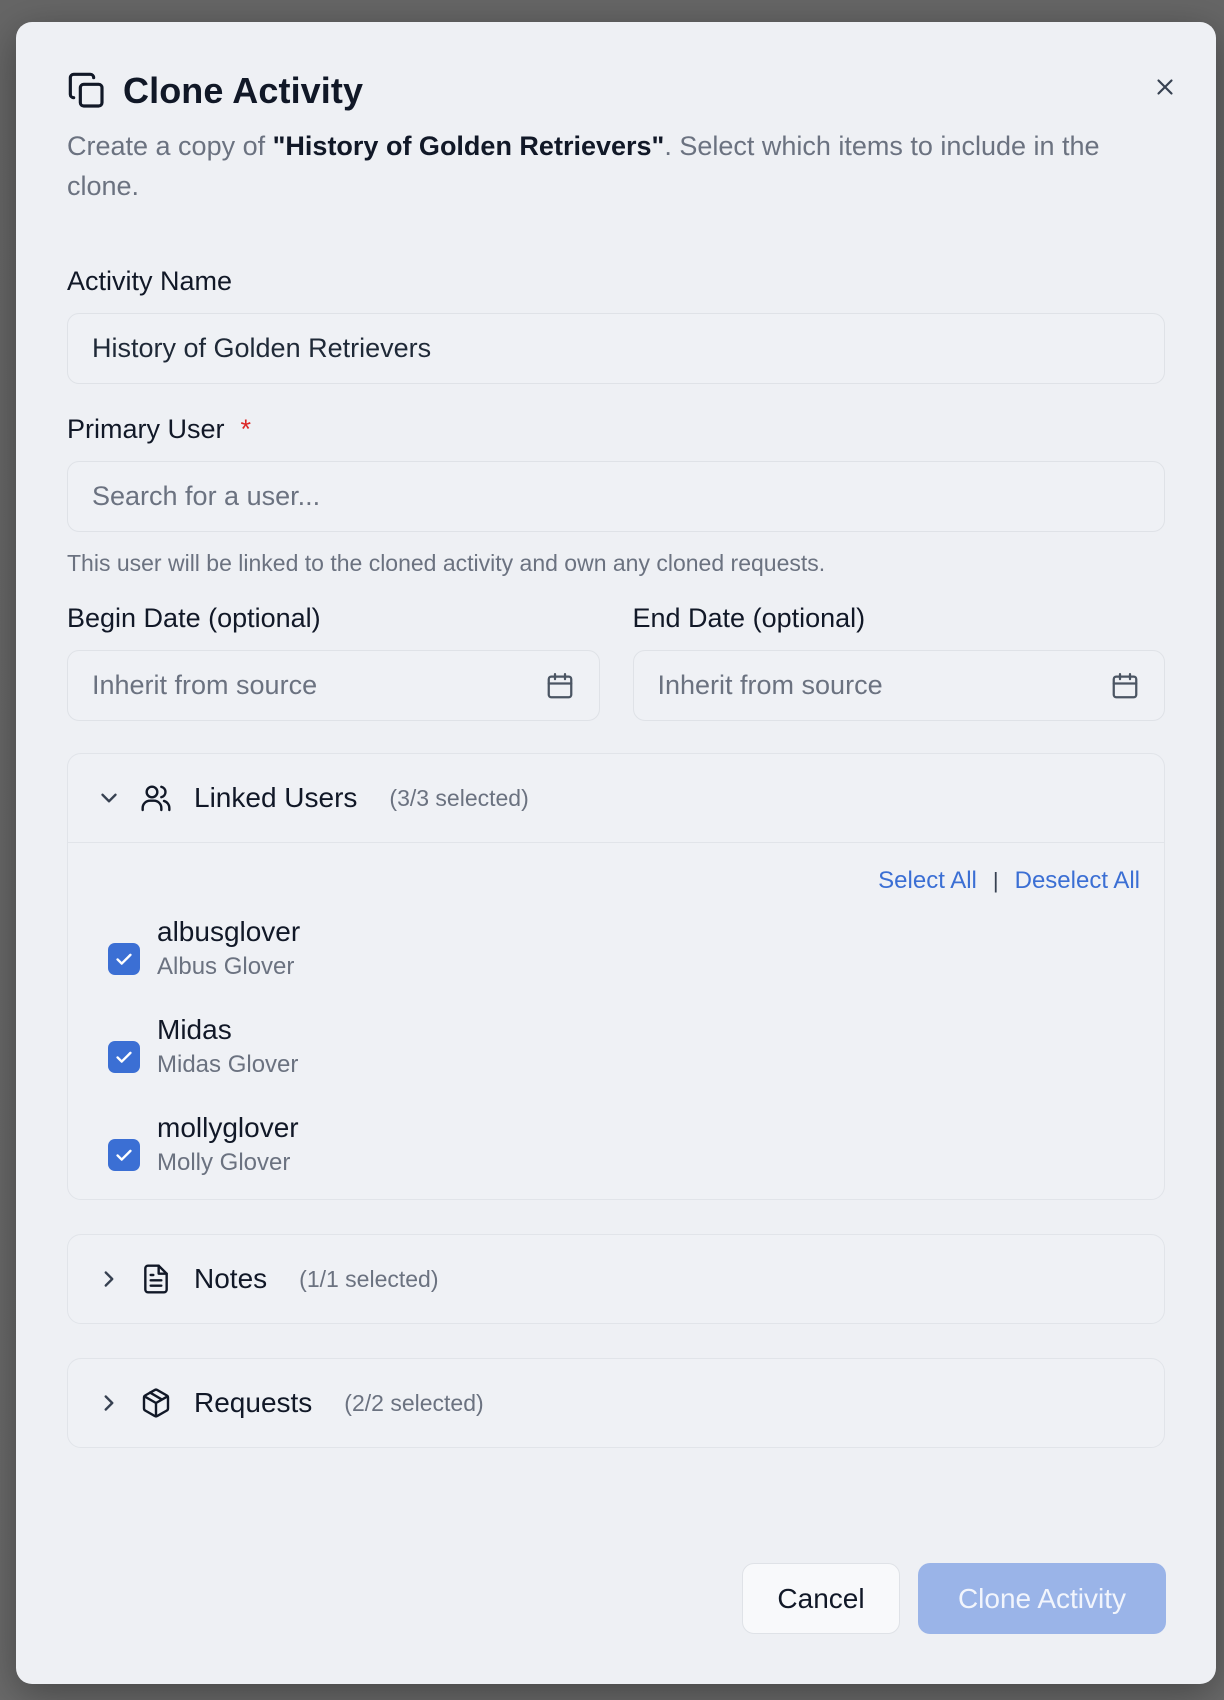  What do you see at coordinates (624, 881) in the screenshot?
I see `selection-actions: Select All | Deselect All` at bounding box center [624, 881].